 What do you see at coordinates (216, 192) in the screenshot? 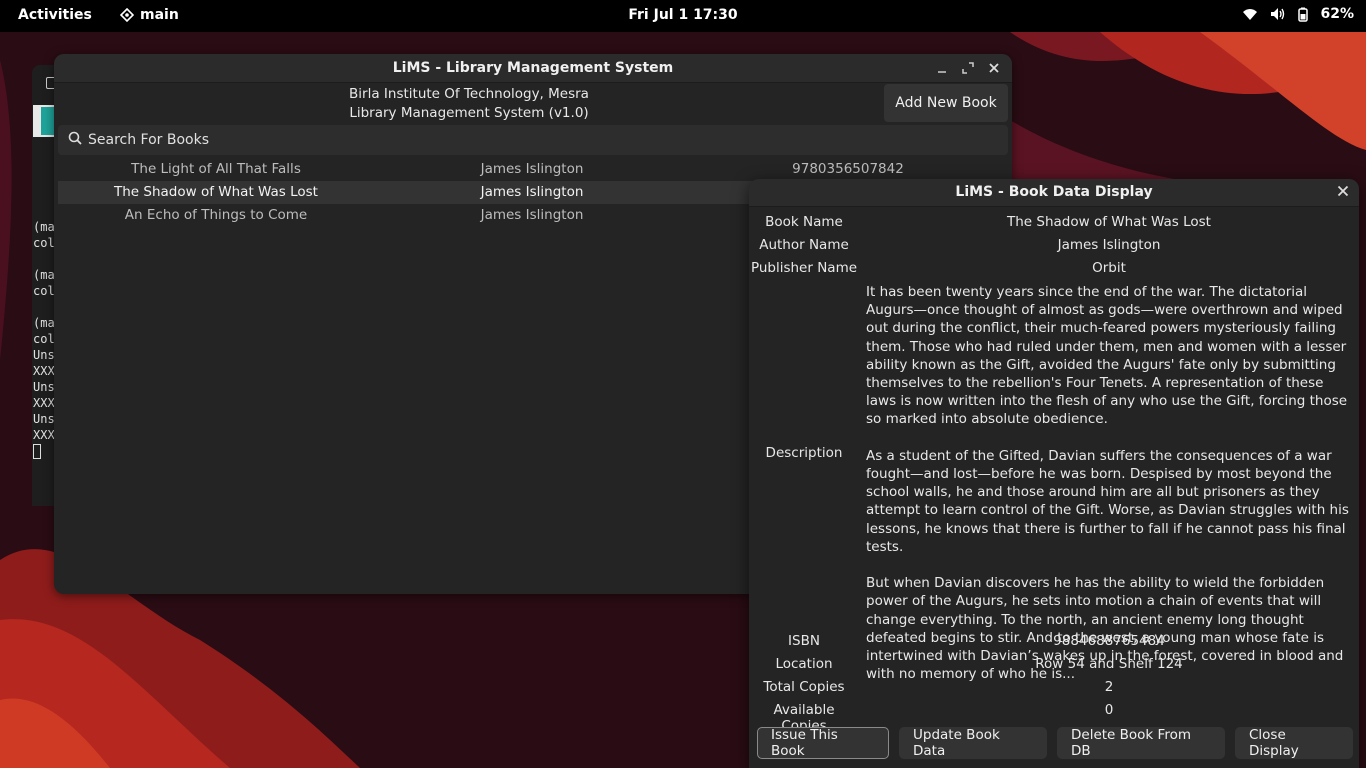
I see `book-name-cell: The Shadow of What Was Lost` at bounding box center [216, 192].